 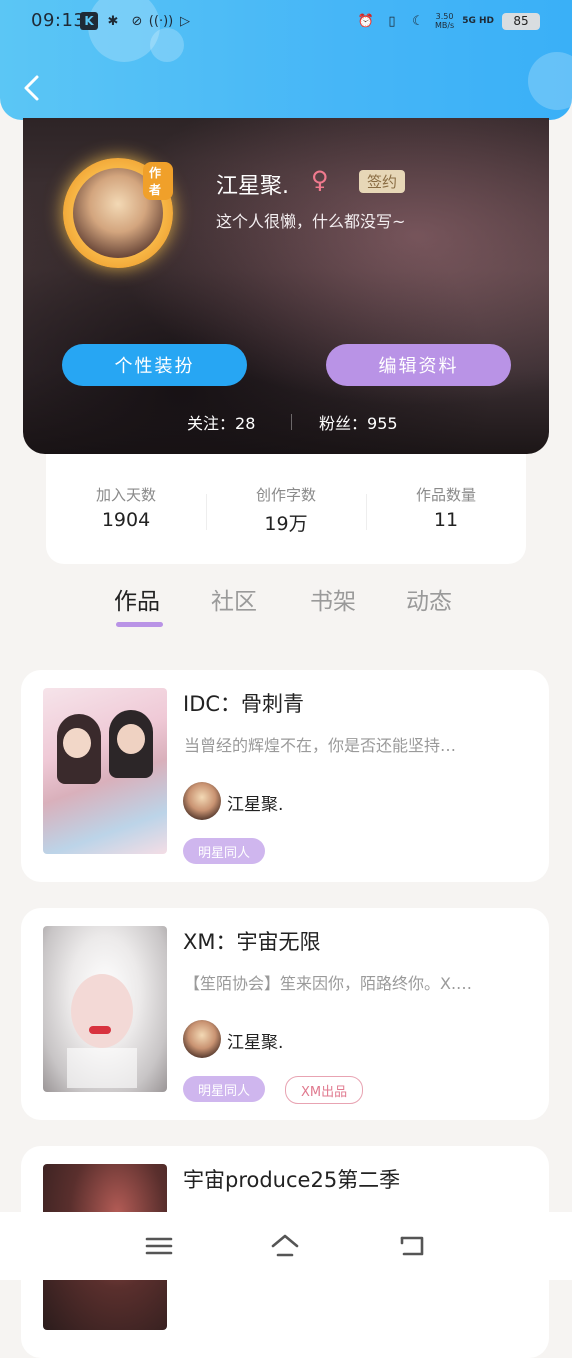 What do you see at coordinates (478, 21) in the screenshot?
I see `network-indicator: 5G HD` at bounding box center [478, 21].